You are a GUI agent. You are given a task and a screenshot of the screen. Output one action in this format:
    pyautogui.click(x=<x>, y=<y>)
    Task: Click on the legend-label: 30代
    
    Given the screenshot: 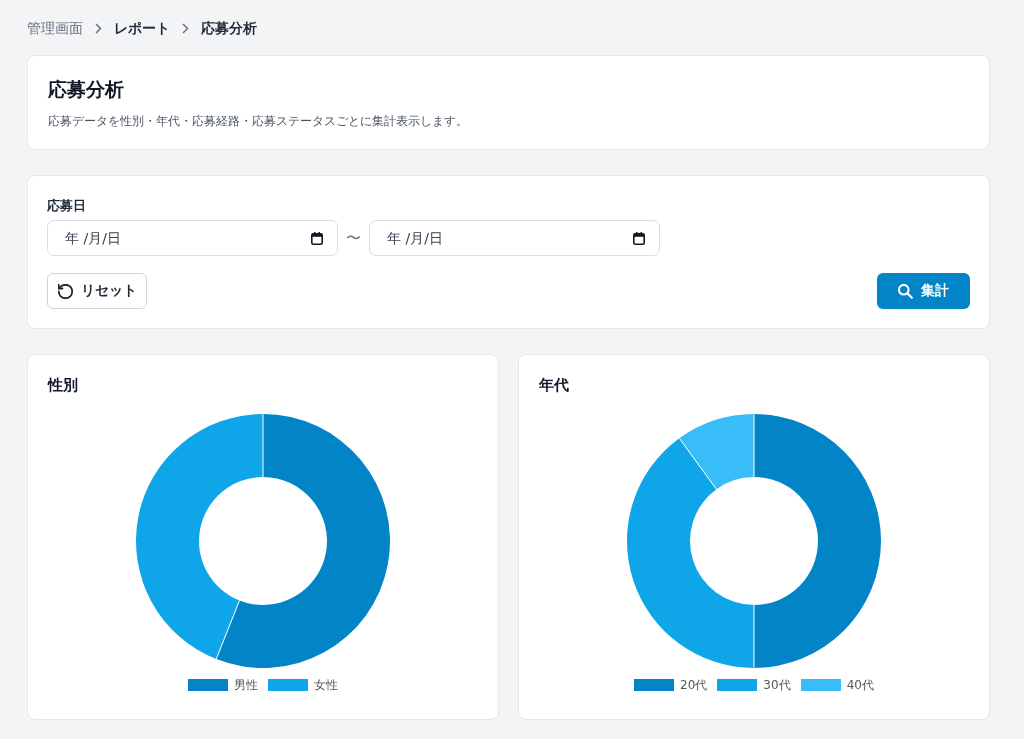 What is the action you would take?
    pyautogui.click(x=777, y=685)
    